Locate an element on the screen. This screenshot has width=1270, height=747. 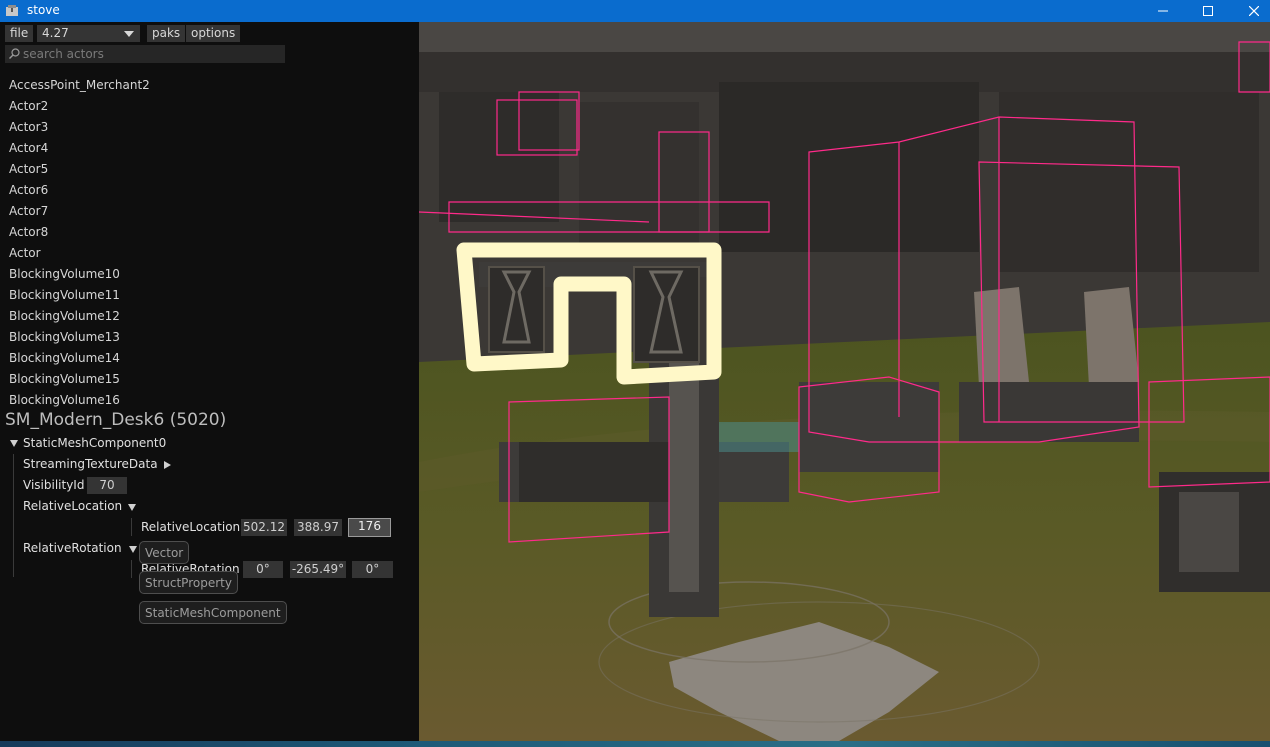
rotation-yaw-field: -265.49° is located at coordinates (318, 569).